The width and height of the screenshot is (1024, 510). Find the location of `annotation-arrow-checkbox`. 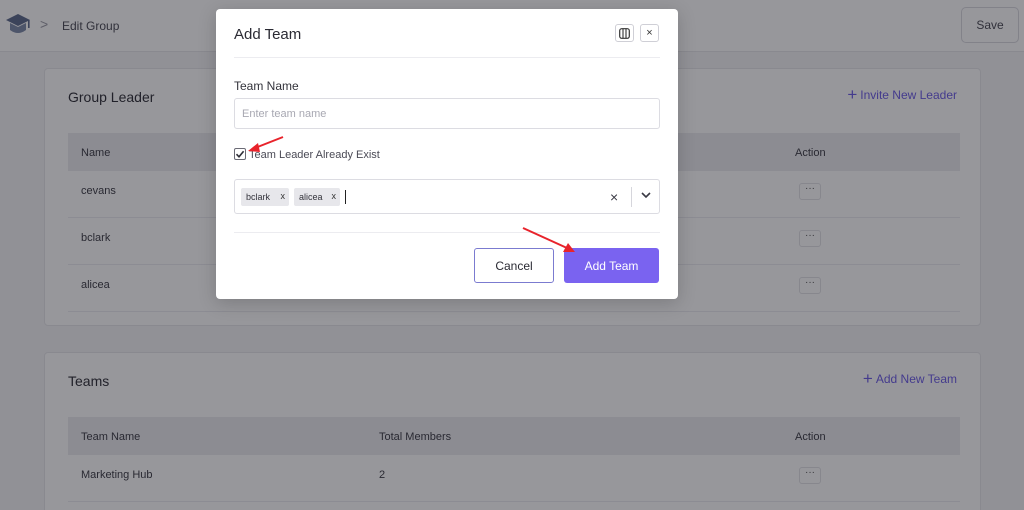

annotation-arrow-checkbox is located at coordinates (269, 142).